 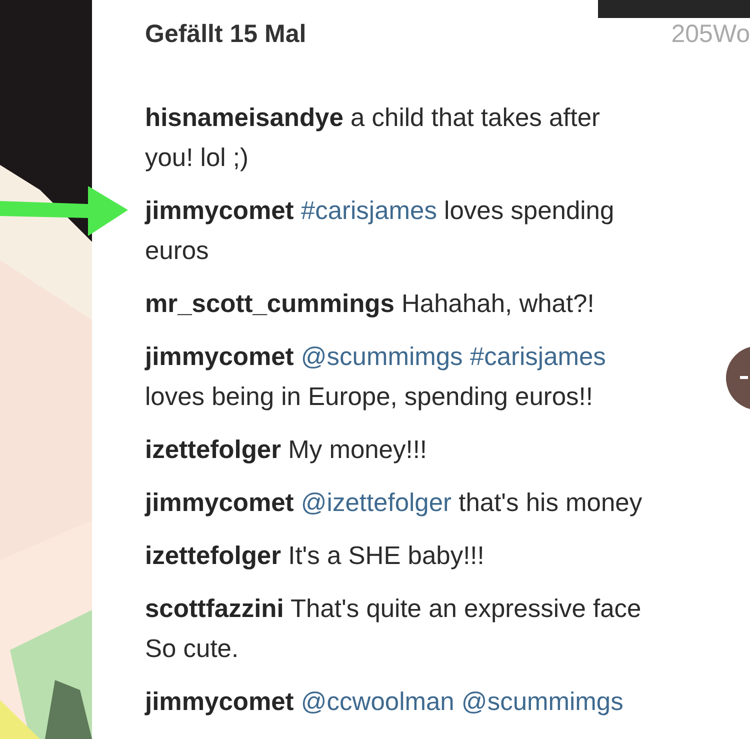 What do you see at coordinates (380, 231) in the screenshot?
I see `comment-text: jimmycomet #carisjames loves spending euros` at bounding box center [380, 231].